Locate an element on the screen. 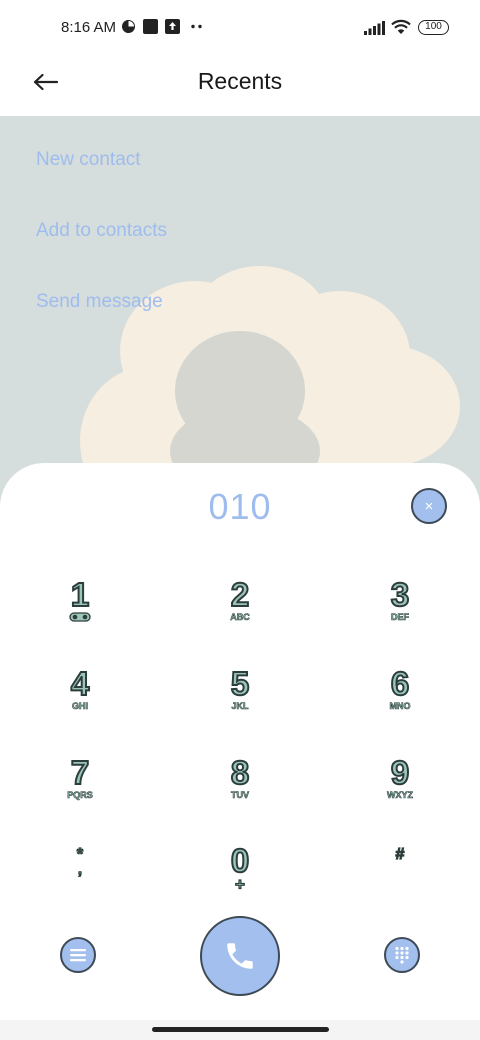 This screenshot has width=480, height=1040. voicemail-icon is located at coordinates (80, 617).